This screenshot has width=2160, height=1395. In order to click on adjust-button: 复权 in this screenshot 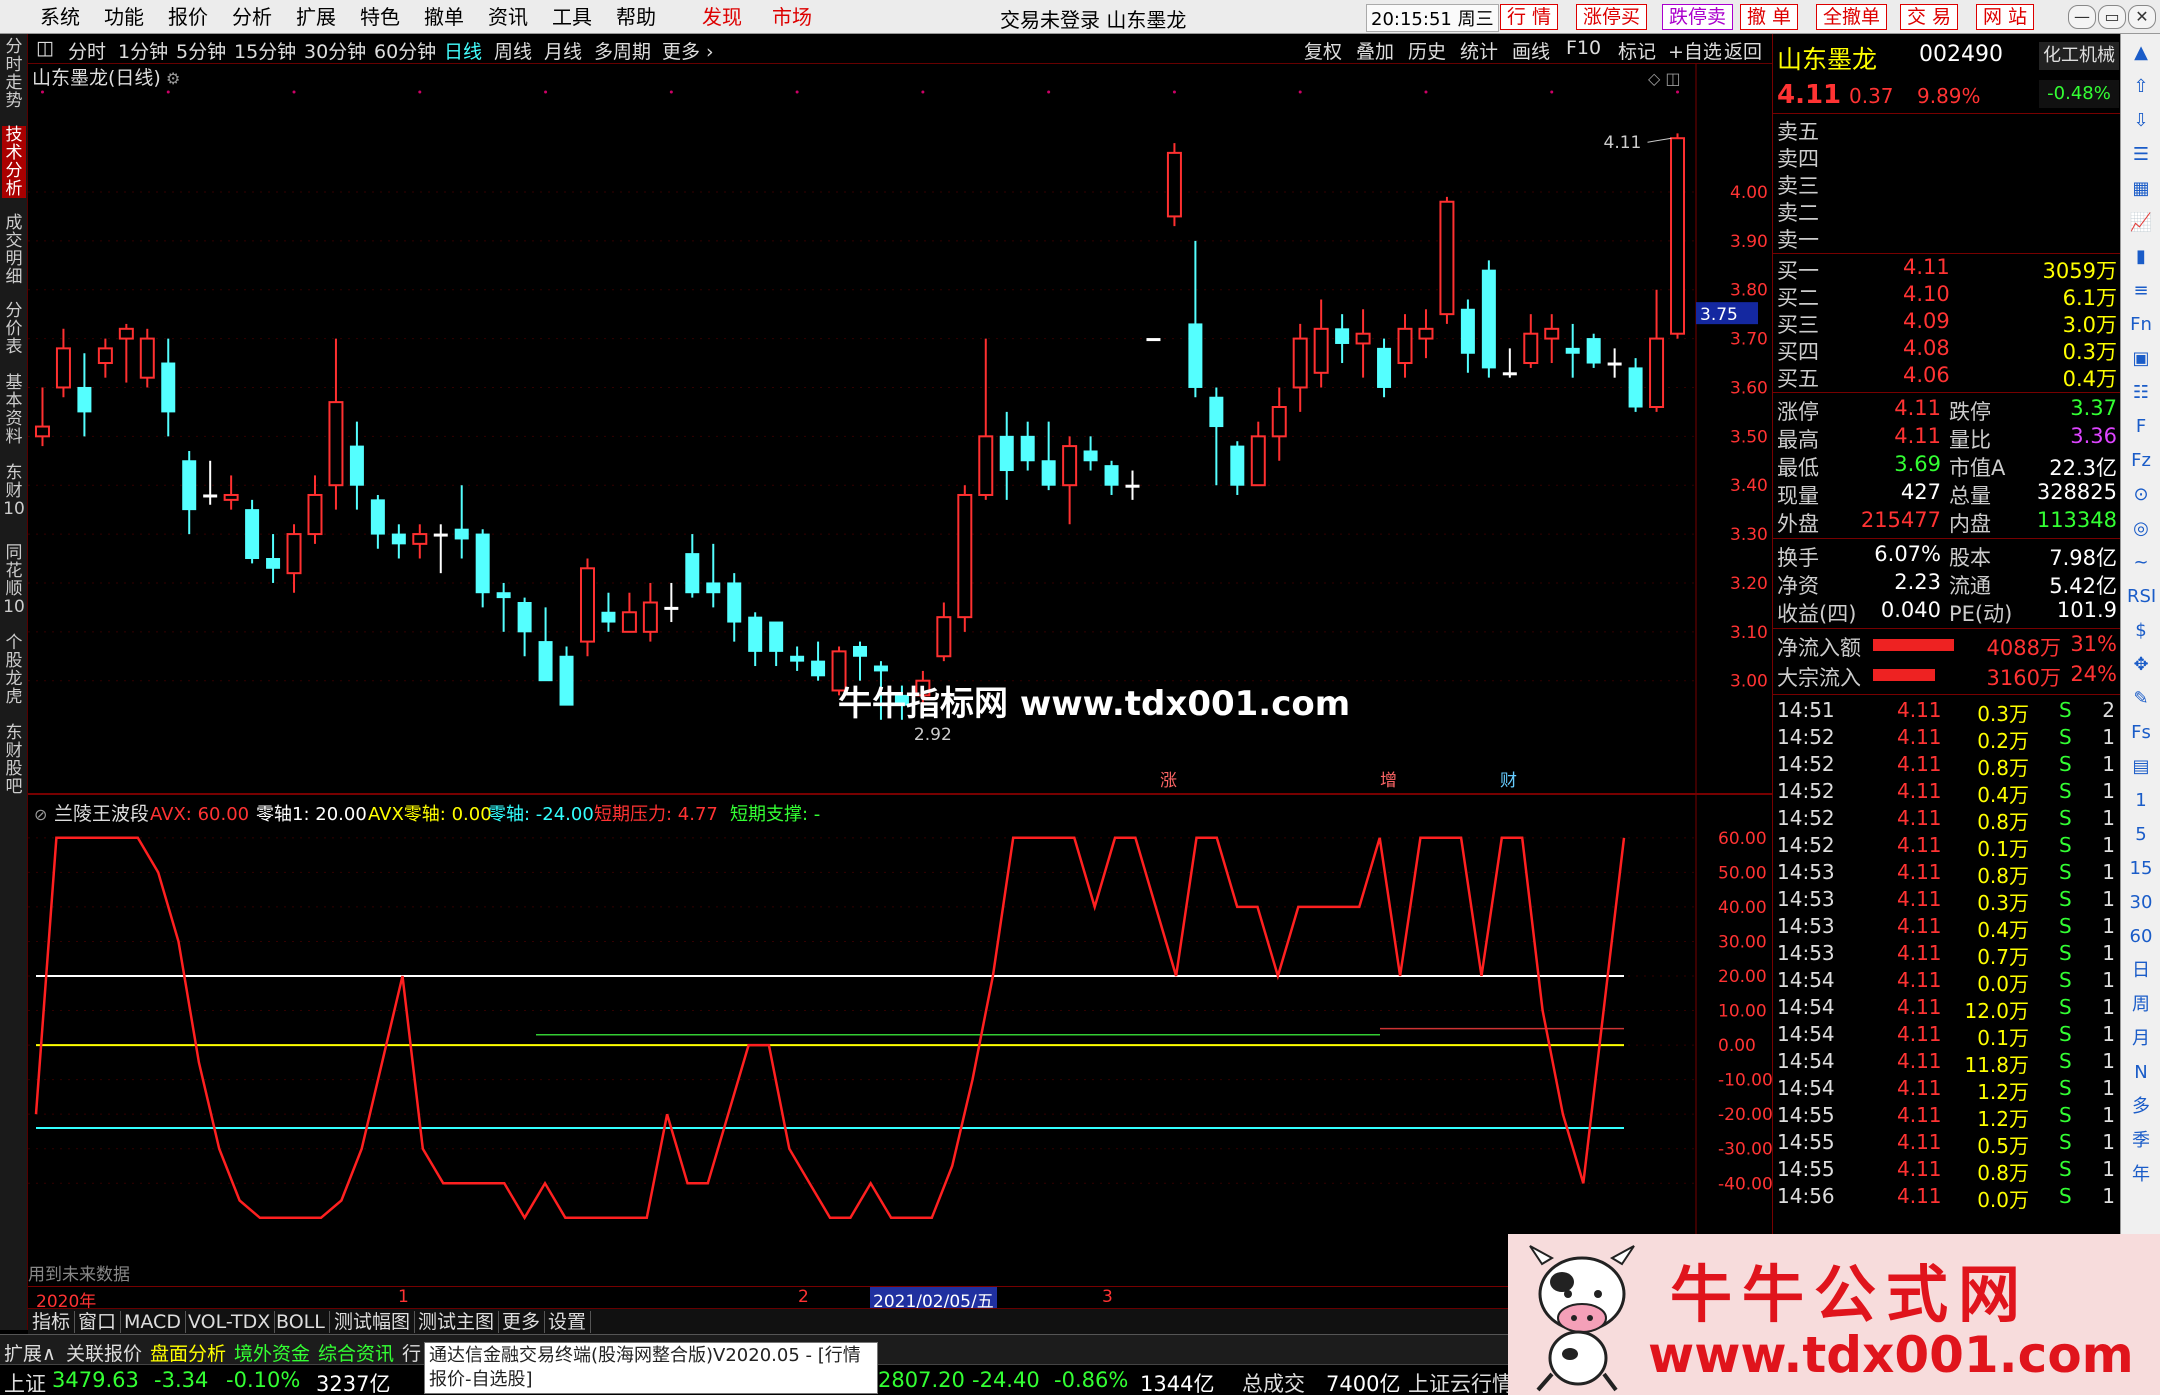, I will do `click(1323, 50)`.